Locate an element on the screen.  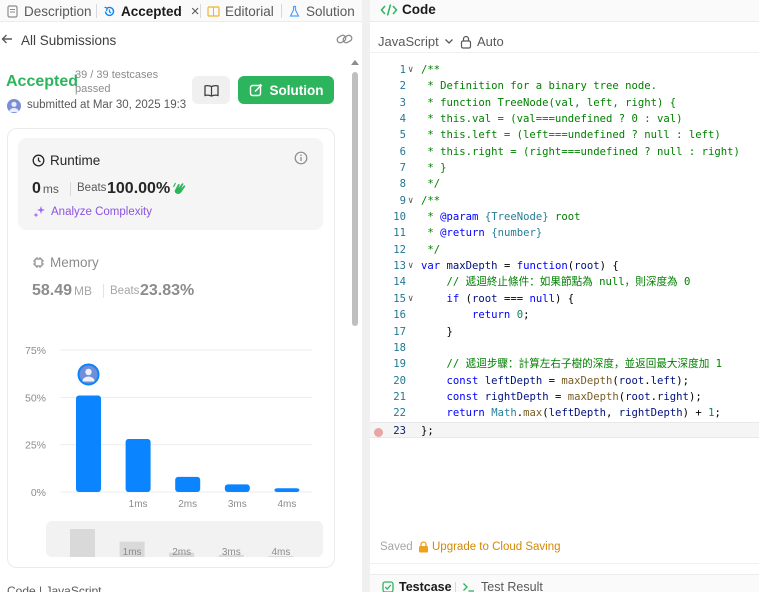
code-text: // 遞迴終止條件：如果節點為 null，則深度為 0 is located at coordinates (556, 282).